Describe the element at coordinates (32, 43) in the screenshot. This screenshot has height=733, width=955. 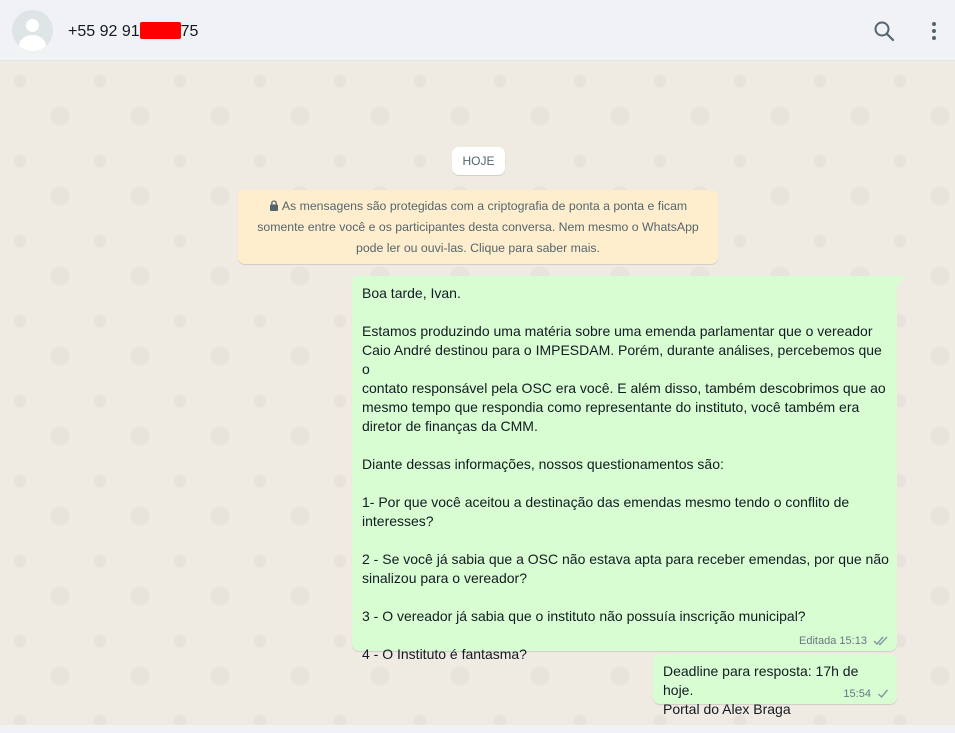
I see `avatar-body-shape` at that location.